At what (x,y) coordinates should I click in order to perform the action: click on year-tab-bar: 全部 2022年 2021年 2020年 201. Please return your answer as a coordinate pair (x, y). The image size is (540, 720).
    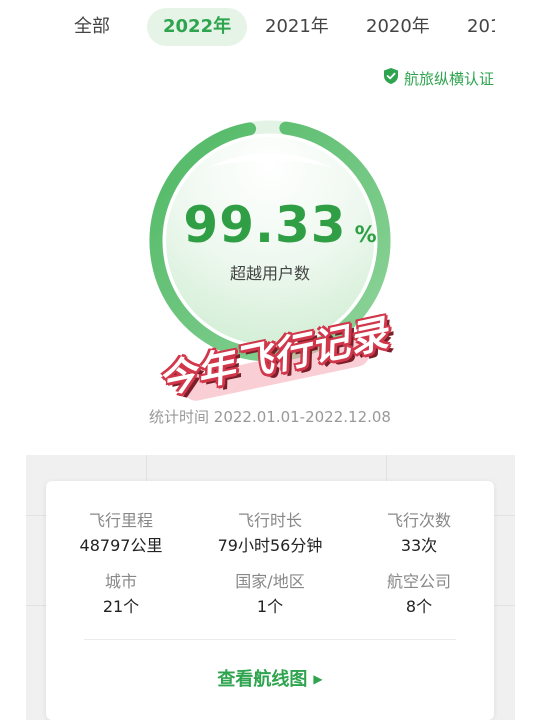
    Looking at the image, I should click on (270, 27).